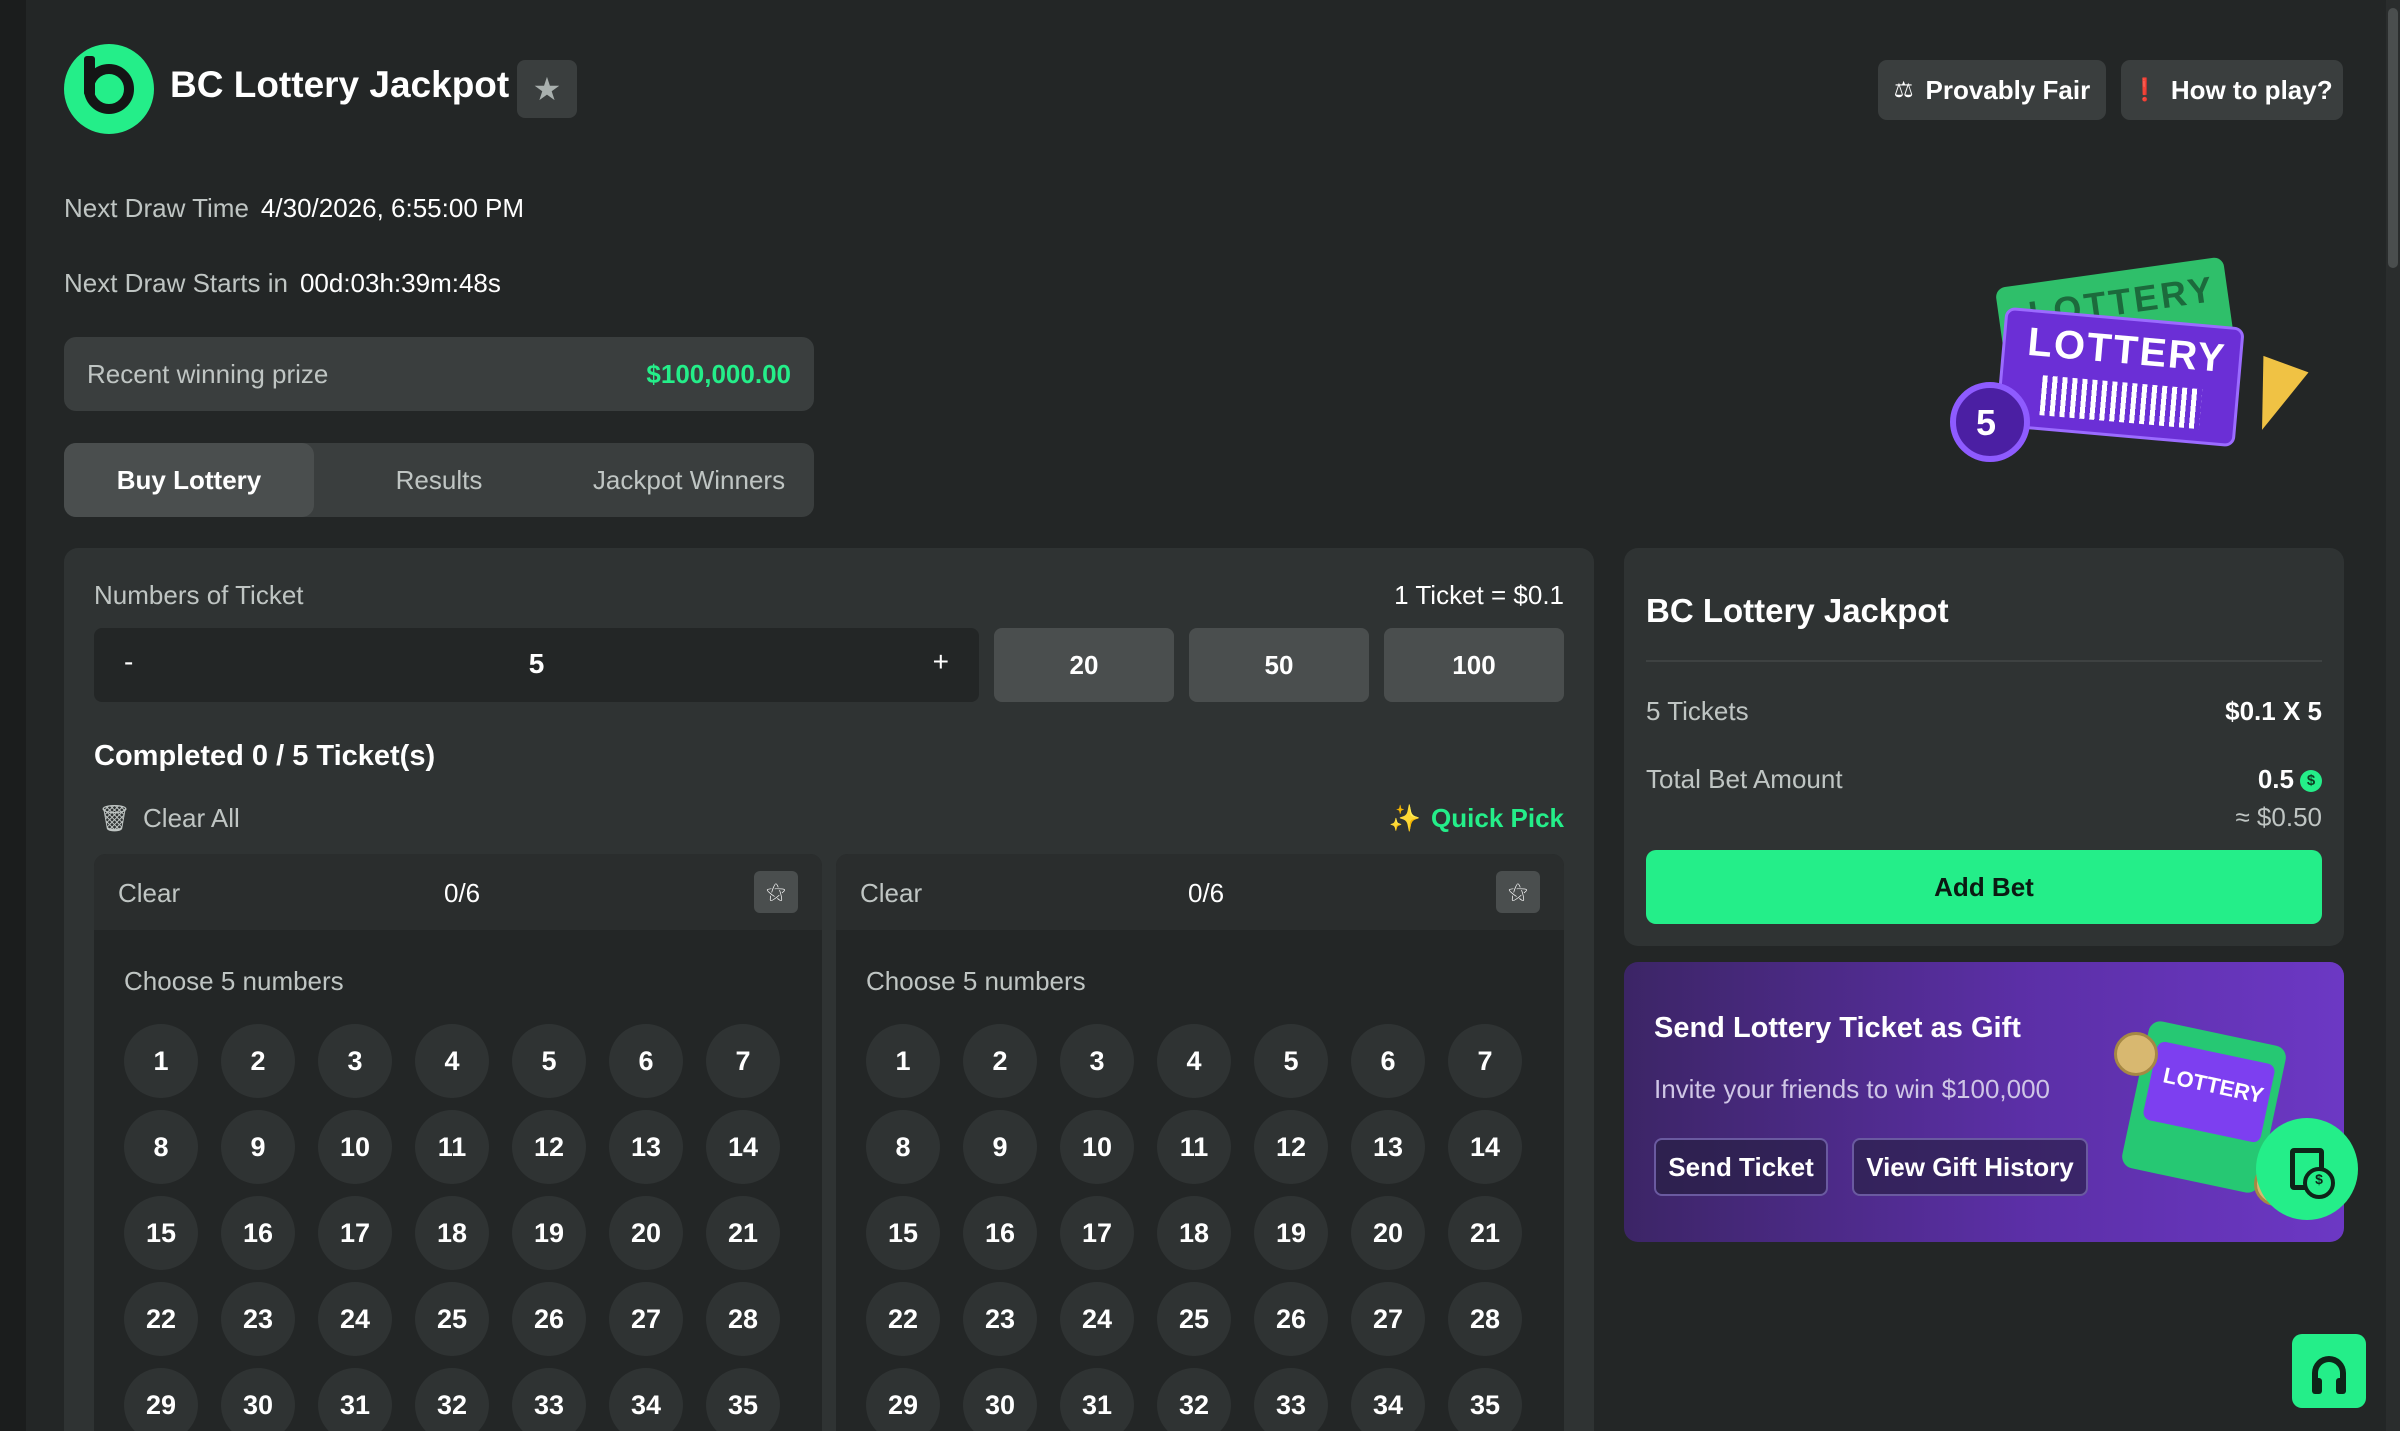 The image size is (2400, 1431). What do you see at coordinates (2275, 779) in the screenshot?
I see `total-bet-value: 0.5` at bounding box center [2275, 779].